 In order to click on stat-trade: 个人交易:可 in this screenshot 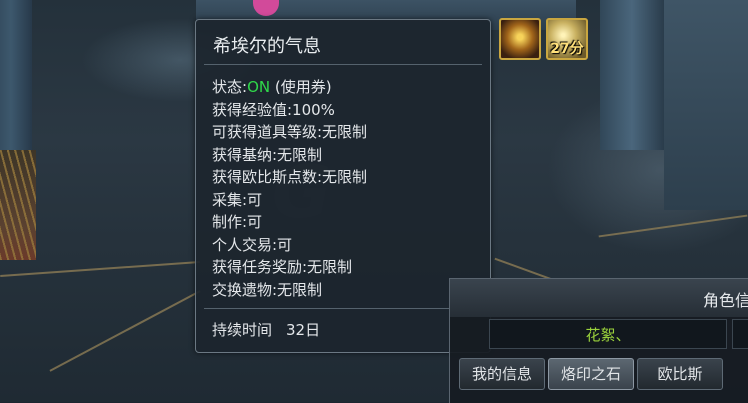, I will do `click(252, 244)`.